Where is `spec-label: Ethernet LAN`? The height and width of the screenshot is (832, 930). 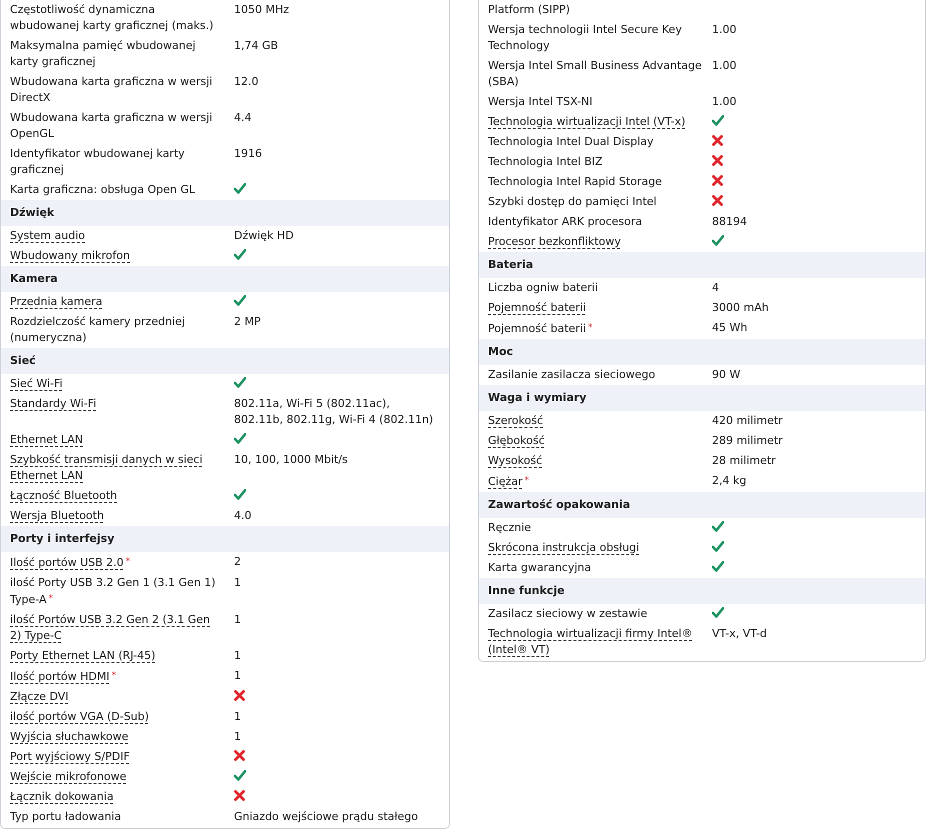 spec-label: Ethernet LAN is located at coordinates (47, 440).